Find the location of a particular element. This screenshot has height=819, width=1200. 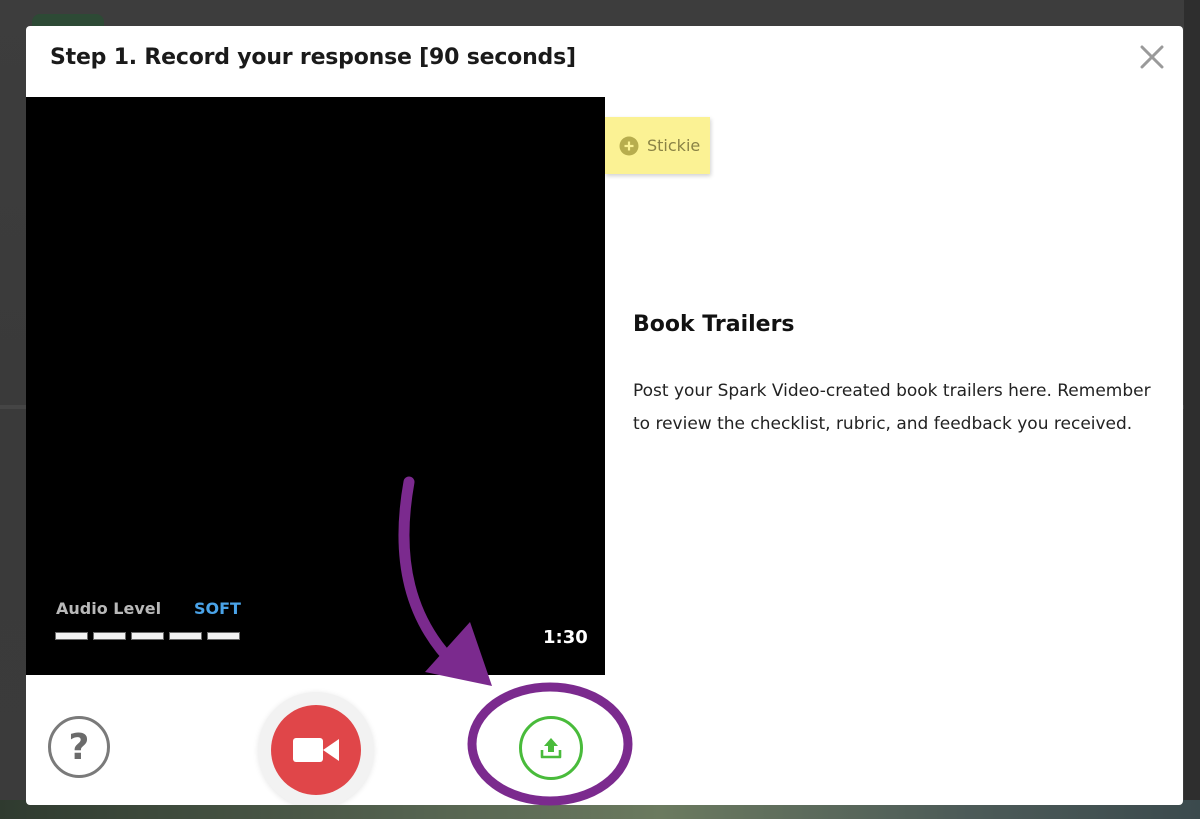

stickie-label: Stickie is located at coordinates (674, 145).